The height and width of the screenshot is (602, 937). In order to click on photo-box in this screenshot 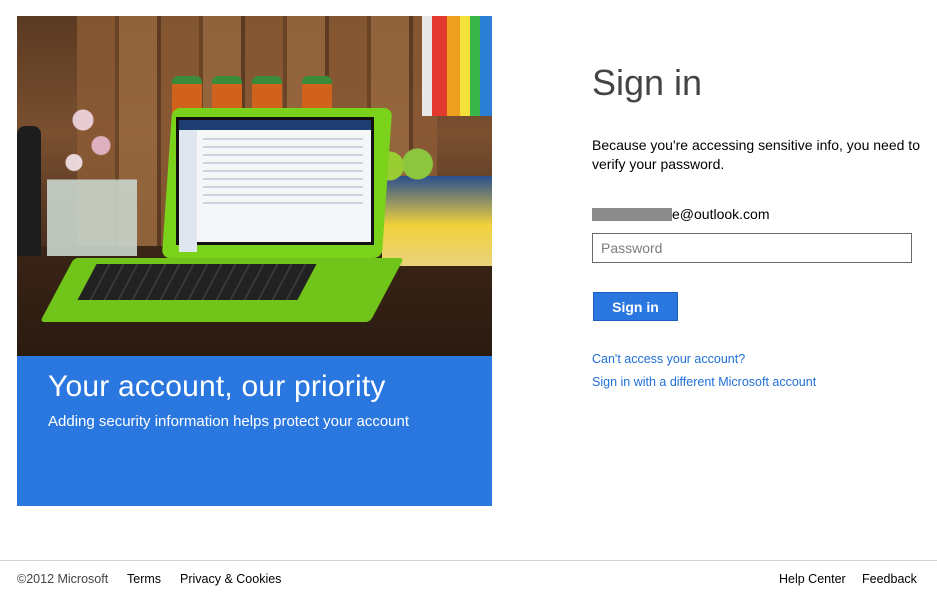, I will do `click(437, 221)`.